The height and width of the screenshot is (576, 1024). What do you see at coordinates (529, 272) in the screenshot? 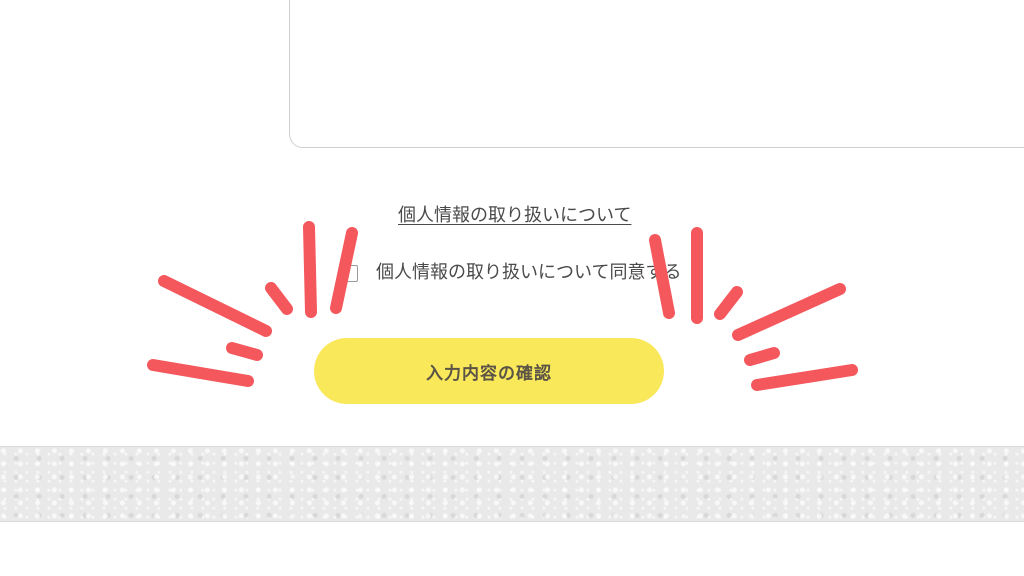
I see `privacy-agree-label: 個人情報の取り扱いについて同意する` at bounding box center [529, 272].